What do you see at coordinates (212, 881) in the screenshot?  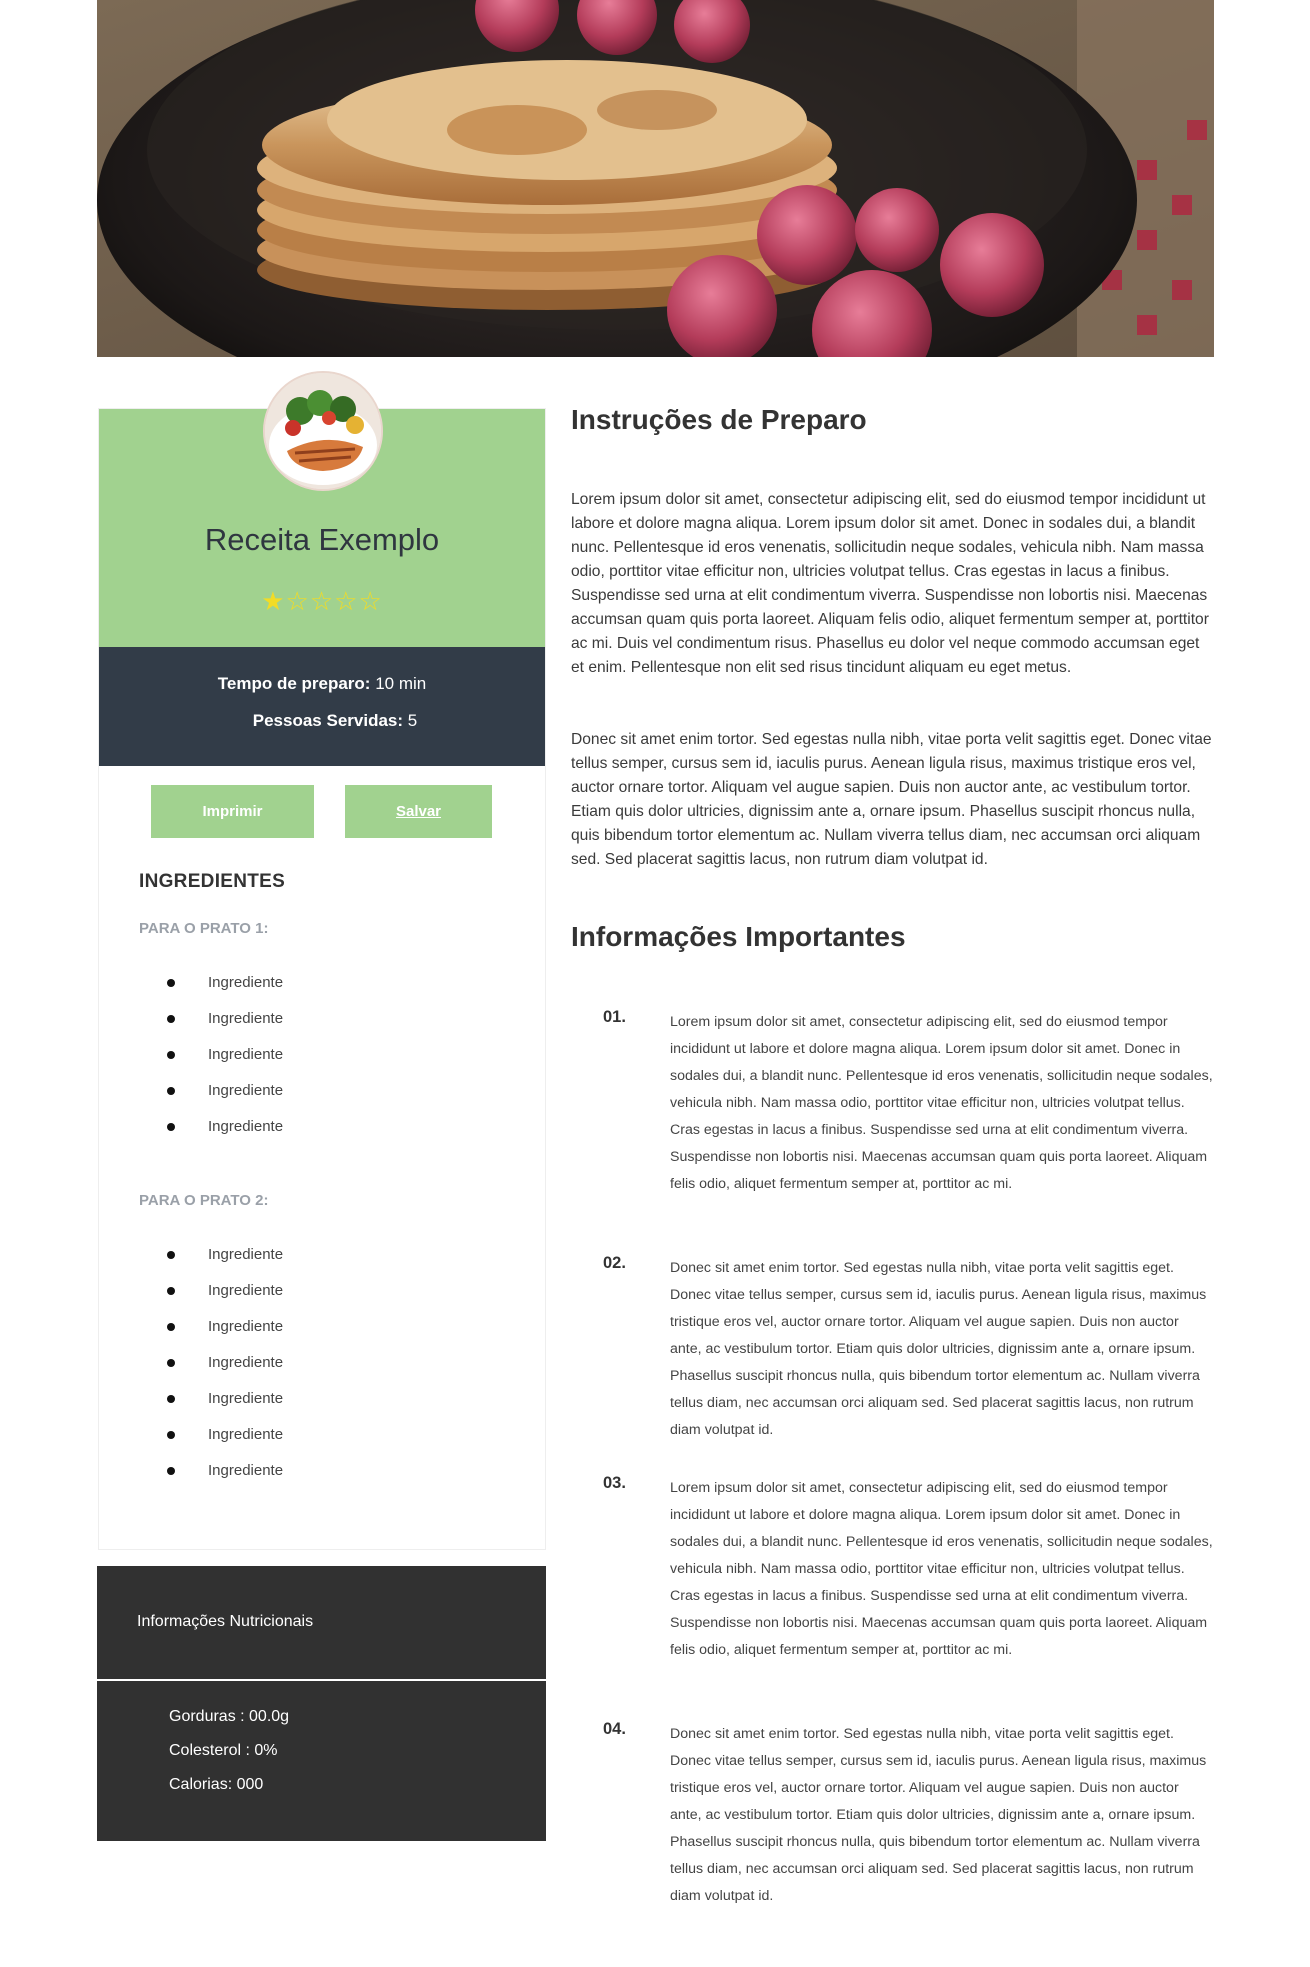 I see `ingredients-heading: INGREDIENTES` at bounding box center [212, 881].